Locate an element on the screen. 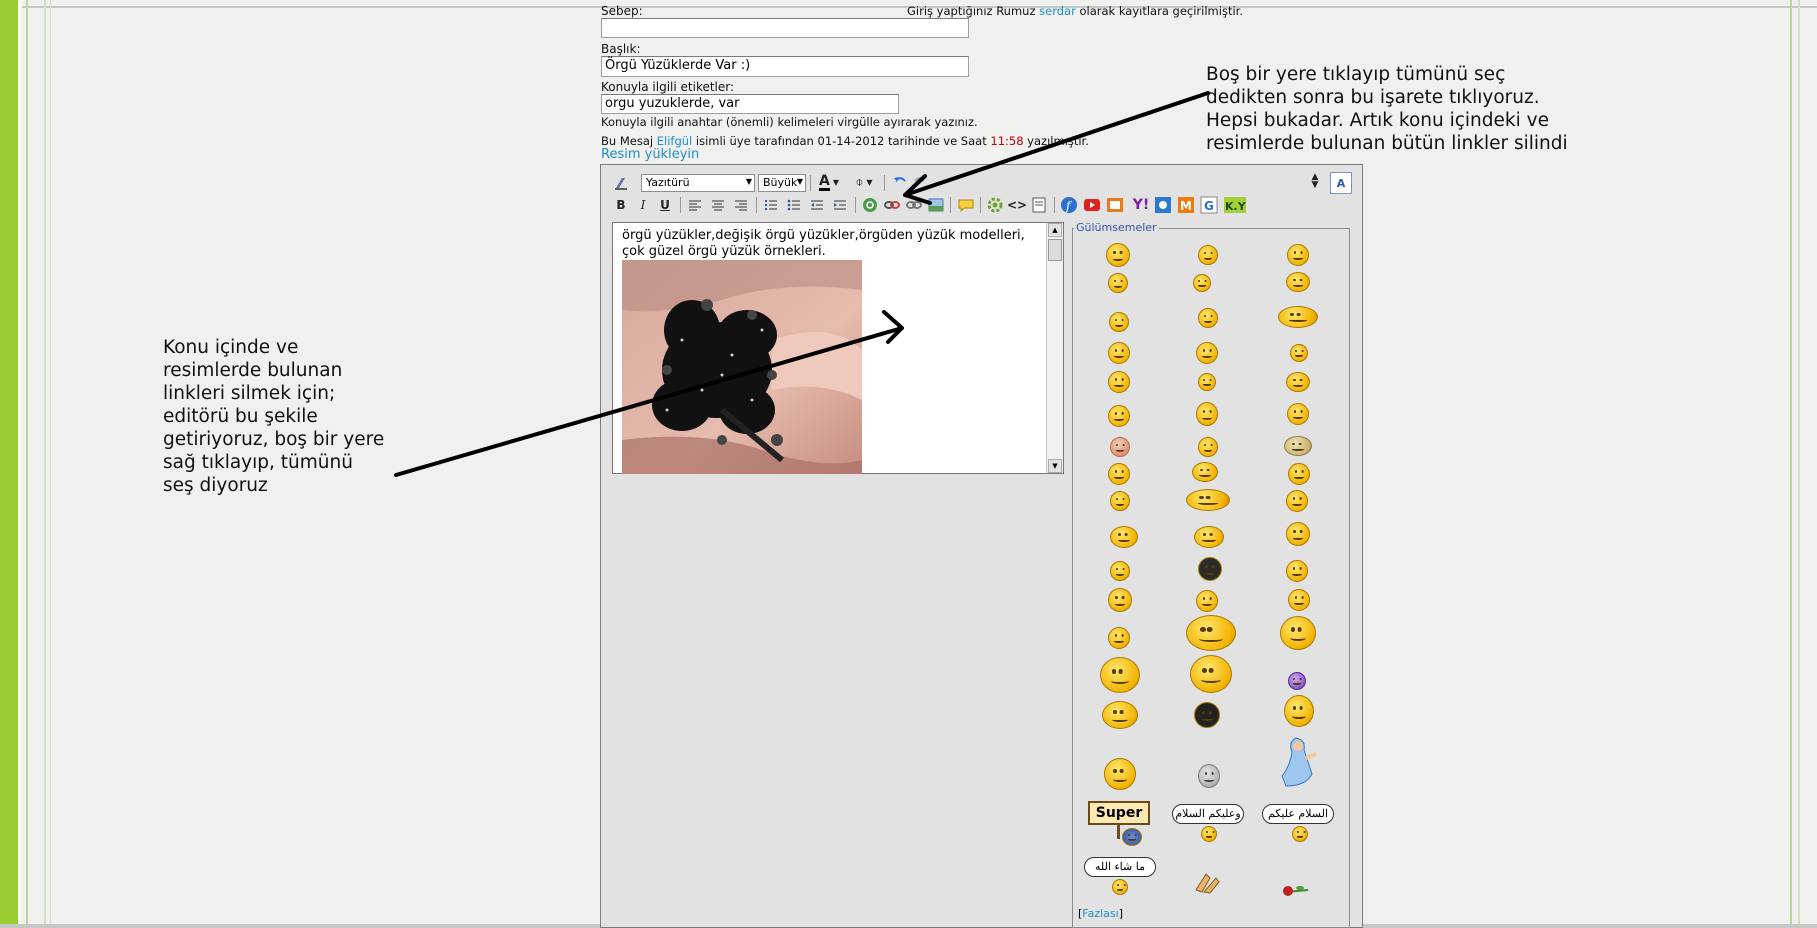 This screenshot has width=1817, height=928. annotation-left-line: linkleri silmek için; is located at coordinates (249, 393).